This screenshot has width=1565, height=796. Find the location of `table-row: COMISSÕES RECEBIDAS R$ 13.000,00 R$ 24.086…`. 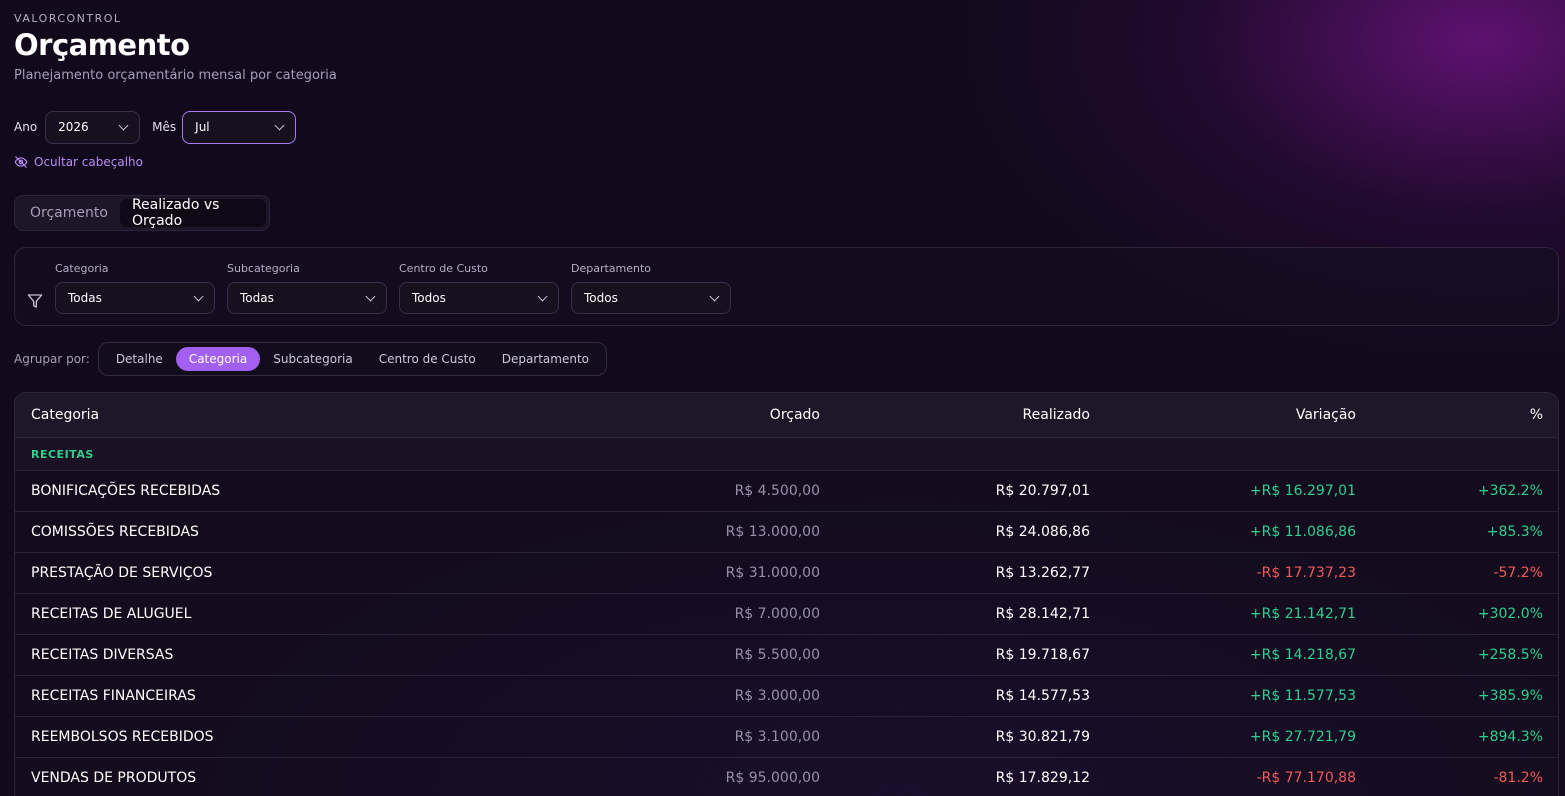

table-row: COMISSÕES RECEBIDAS R$ 13.000,00 R$ 24.086… is located at coordinates (786, 532).